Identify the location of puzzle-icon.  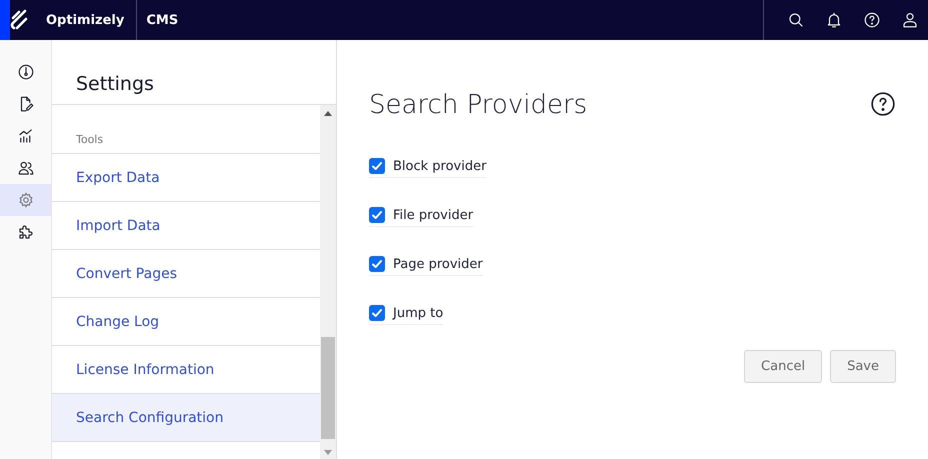
(25, 232).